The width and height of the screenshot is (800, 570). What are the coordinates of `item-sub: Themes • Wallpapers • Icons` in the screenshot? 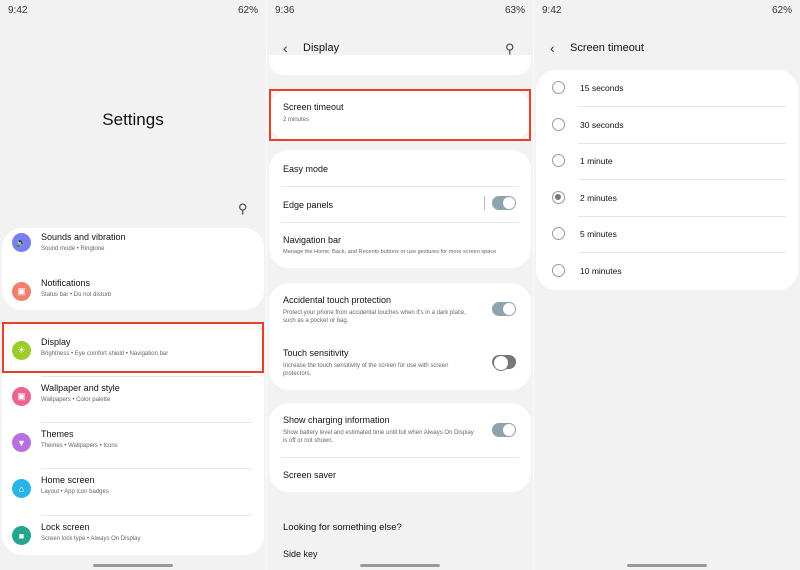 It's located at (79, 446).